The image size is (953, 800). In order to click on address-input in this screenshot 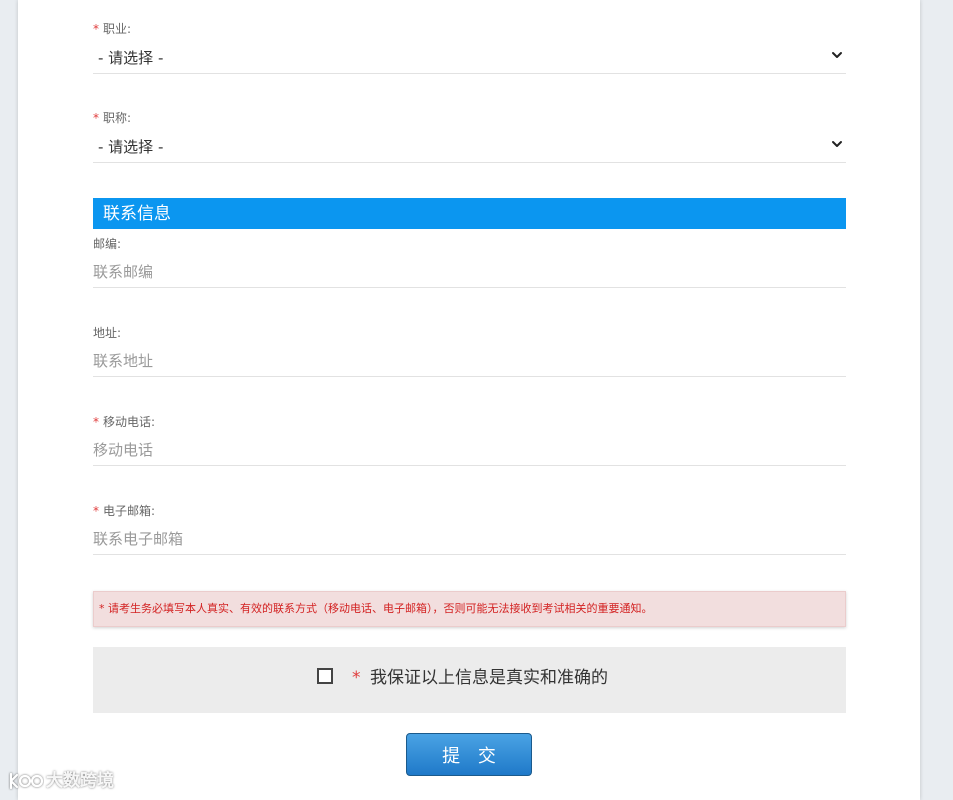, I will do `click(469, 361)`.